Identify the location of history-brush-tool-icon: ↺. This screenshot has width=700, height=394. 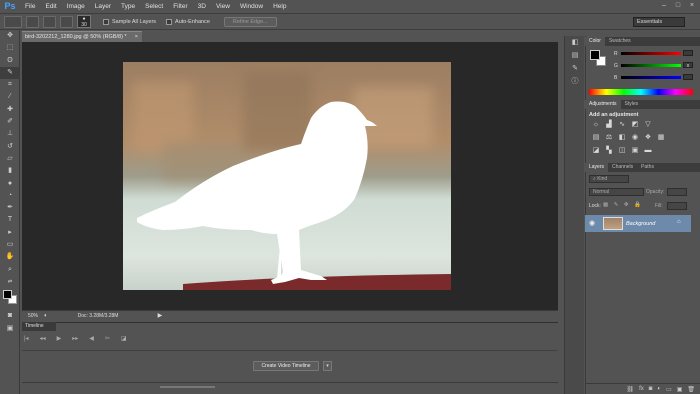
(10, 147).